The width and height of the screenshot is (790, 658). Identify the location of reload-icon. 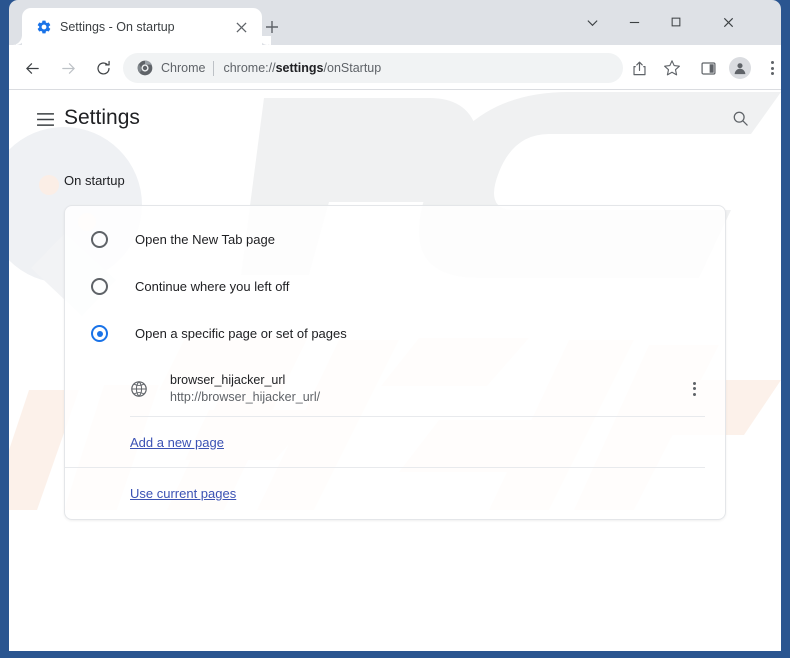
(103, 67).